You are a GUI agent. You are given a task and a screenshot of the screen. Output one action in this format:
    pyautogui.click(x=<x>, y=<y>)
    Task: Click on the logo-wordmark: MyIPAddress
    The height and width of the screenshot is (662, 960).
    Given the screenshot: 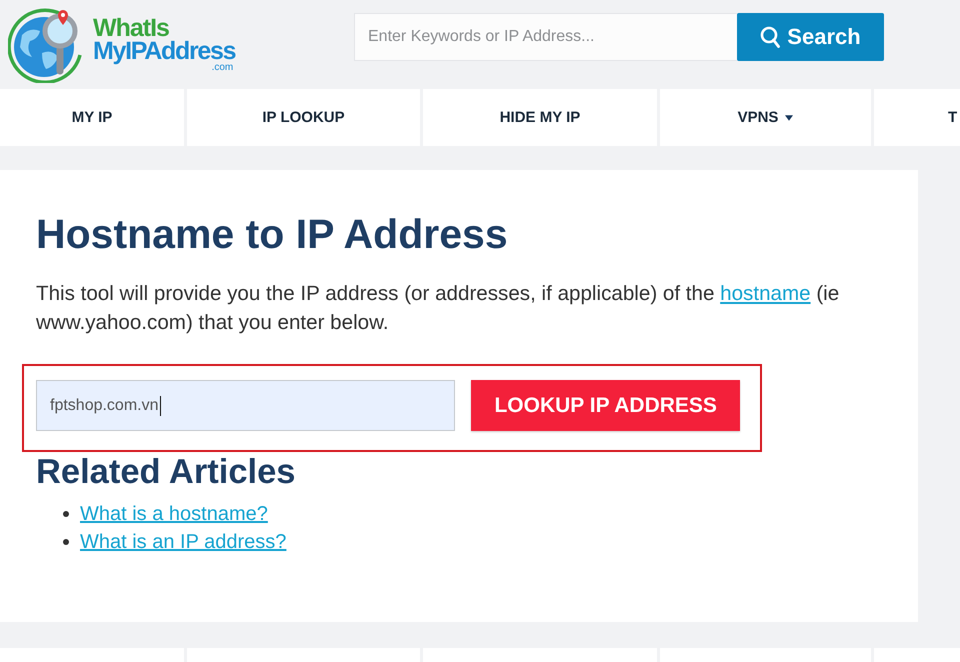 What is the action you would take?
    pyautogui.click(x=164, y=51)
    